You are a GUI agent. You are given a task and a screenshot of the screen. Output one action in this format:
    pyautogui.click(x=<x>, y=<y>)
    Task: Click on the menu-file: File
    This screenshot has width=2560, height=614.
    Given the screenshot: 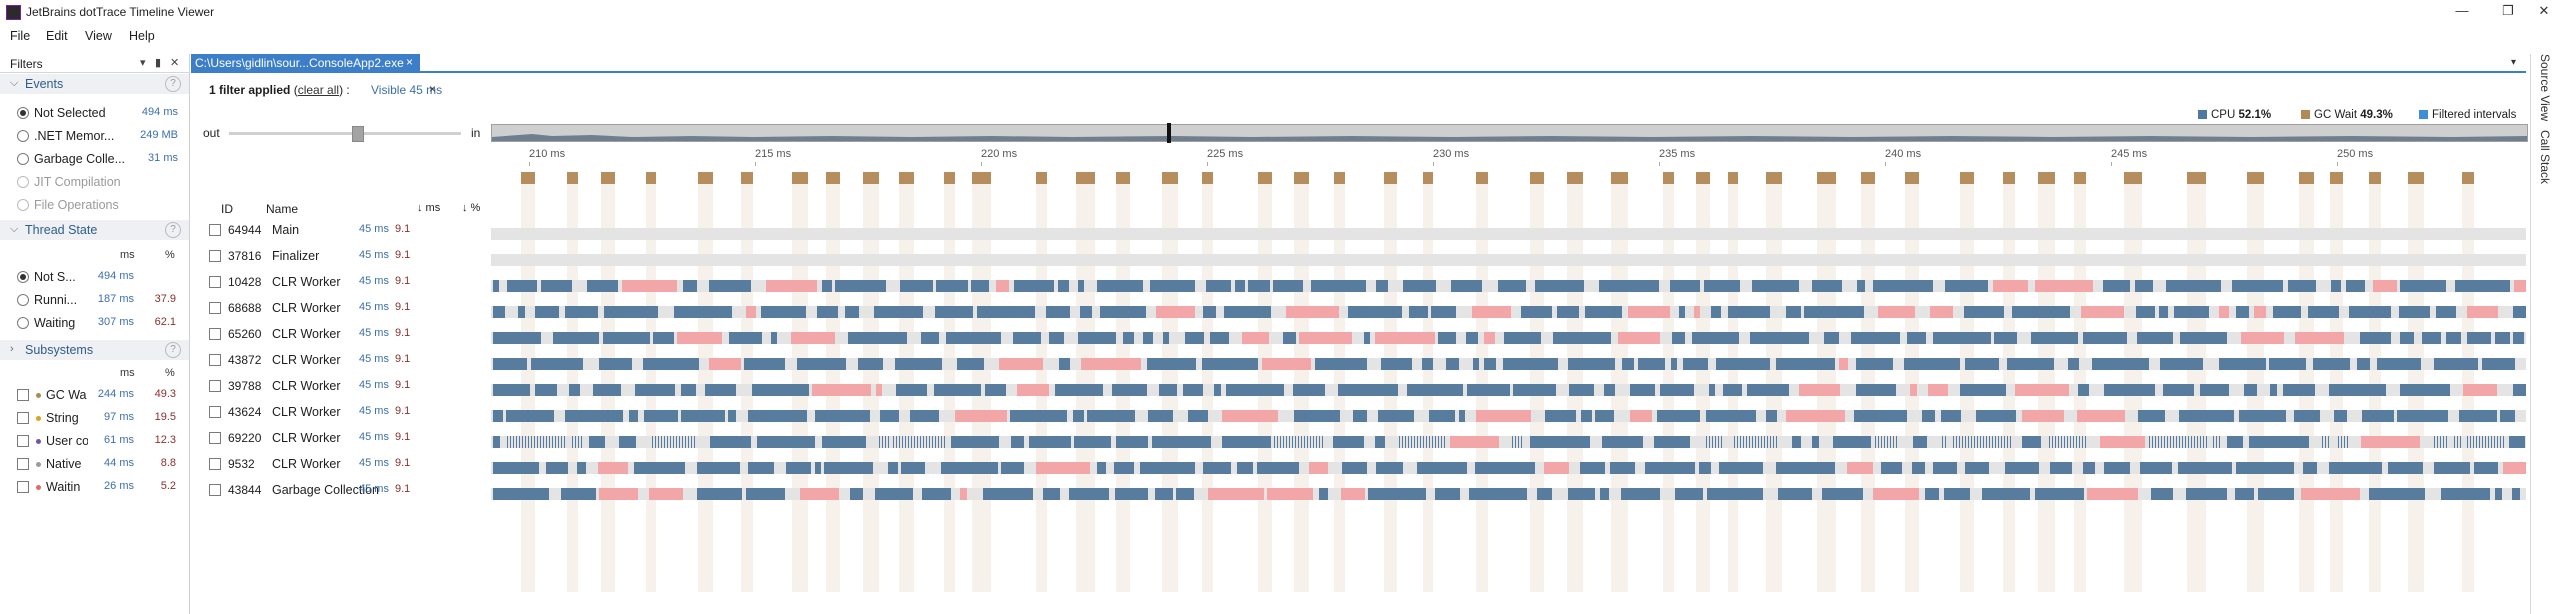 What is the action you would take?
    pyautogui.click(x=20, y=36)
    